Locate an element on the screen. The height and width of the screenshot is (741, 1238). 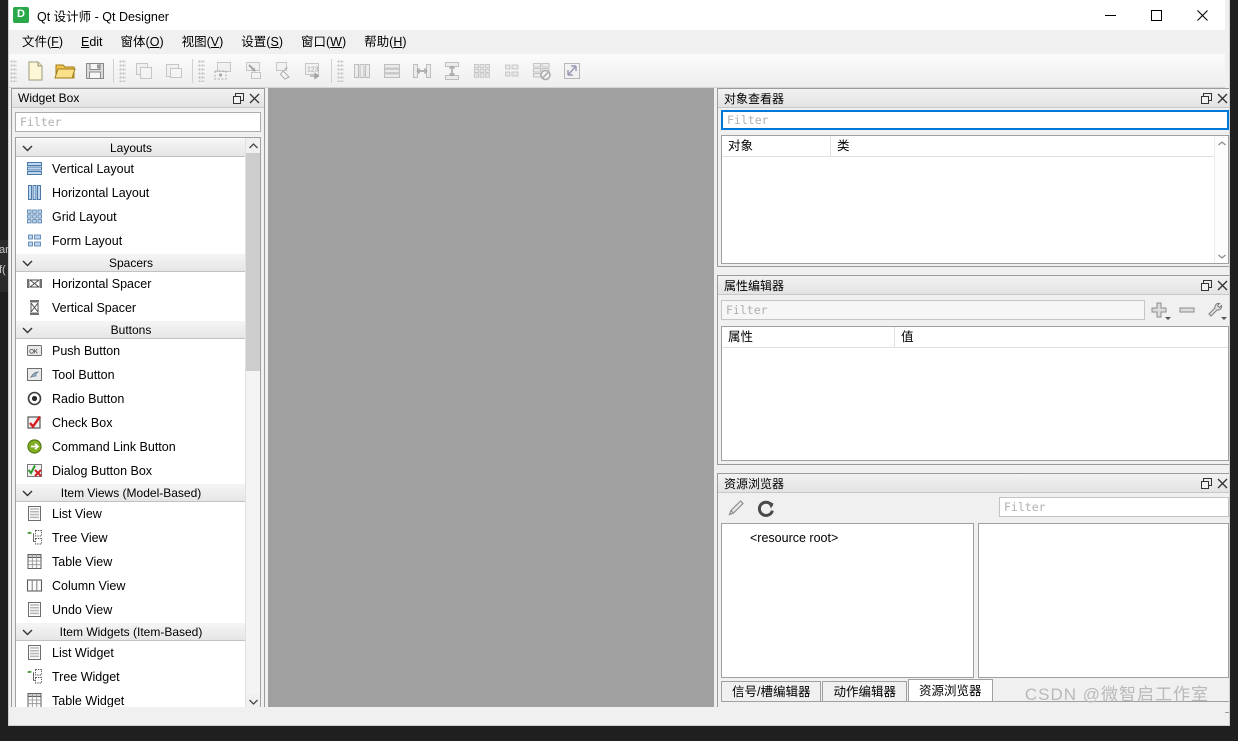
scroll-down-icon is located at coordinates (1222, 256).